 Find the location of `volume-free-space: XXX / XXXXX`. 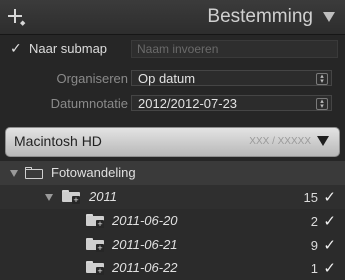

volume-free-space: XXX / XXXXX is located at coordinates (280, 141).